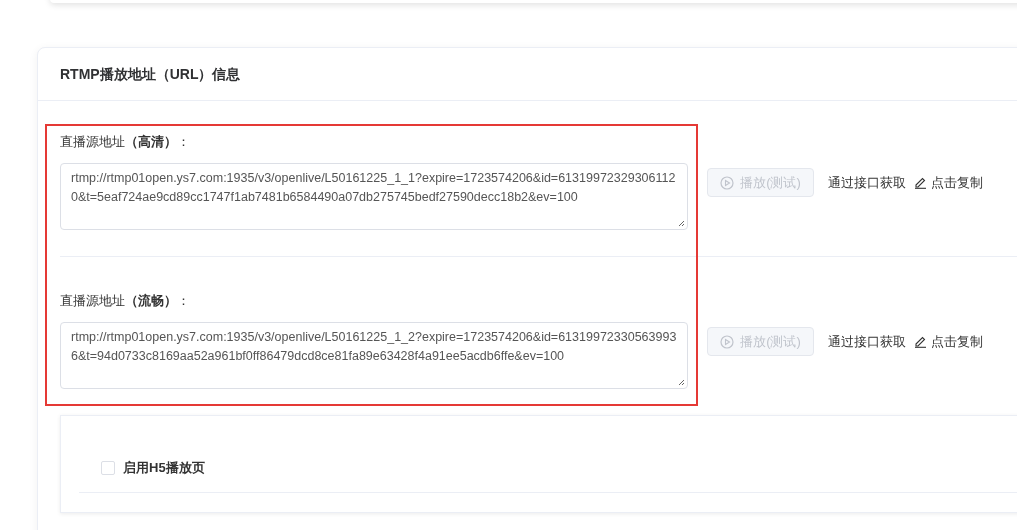  Describe the element at coordinates (125, 301) in the screenshot. I see `field-label: 直播源地址（流畅）：` at that location.